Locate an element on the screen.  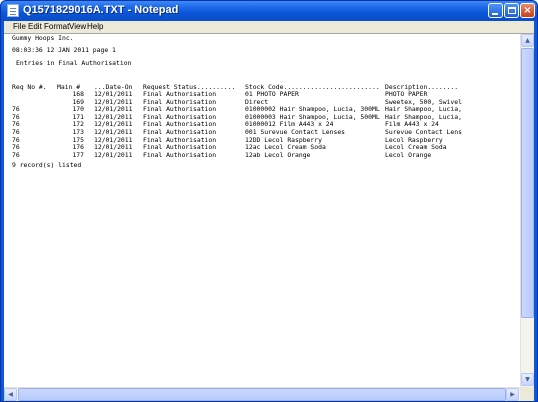
main-number: 177 is located at coordinates (78, 154).